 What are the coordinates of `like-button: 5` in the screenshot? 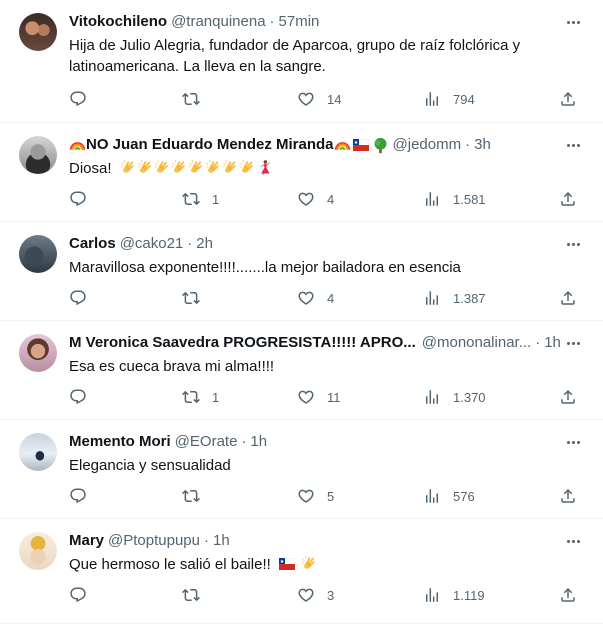 It's located at (315, 496).